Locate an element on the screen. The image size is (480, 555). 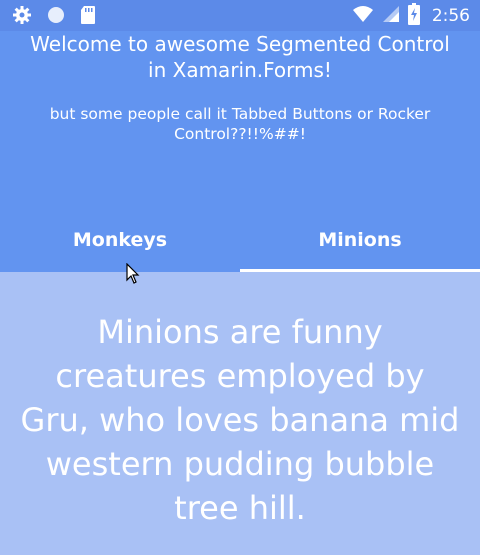
status-bar: 2:56 is located at coordinates (240, 15).